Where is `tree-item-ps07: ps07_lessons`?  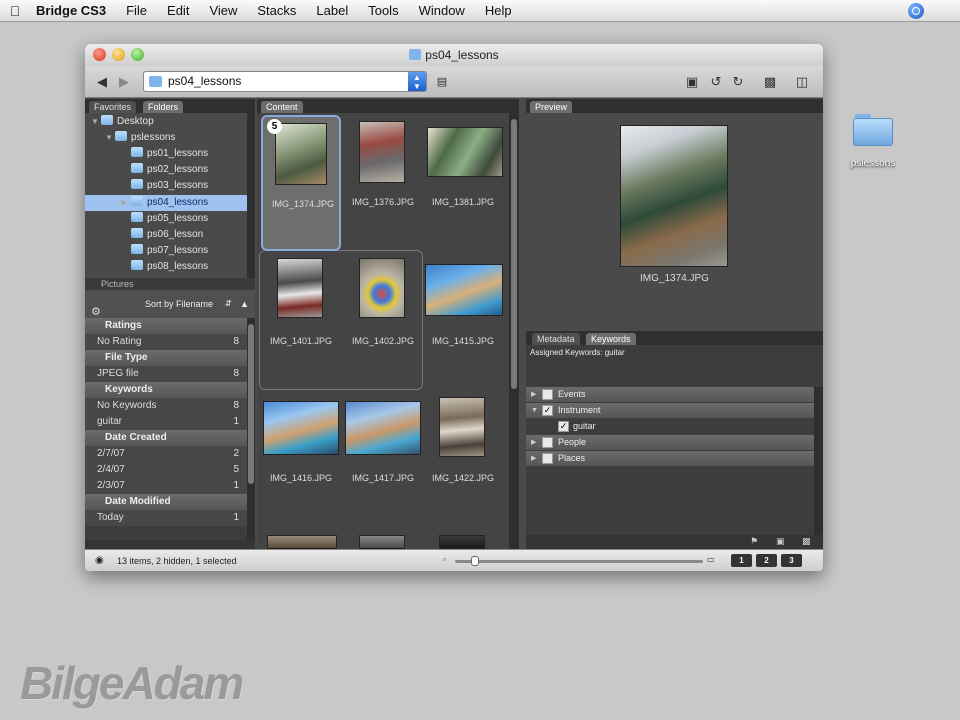 tree-item-ps07: ps07_lessons is located at coordinates (164, 251).